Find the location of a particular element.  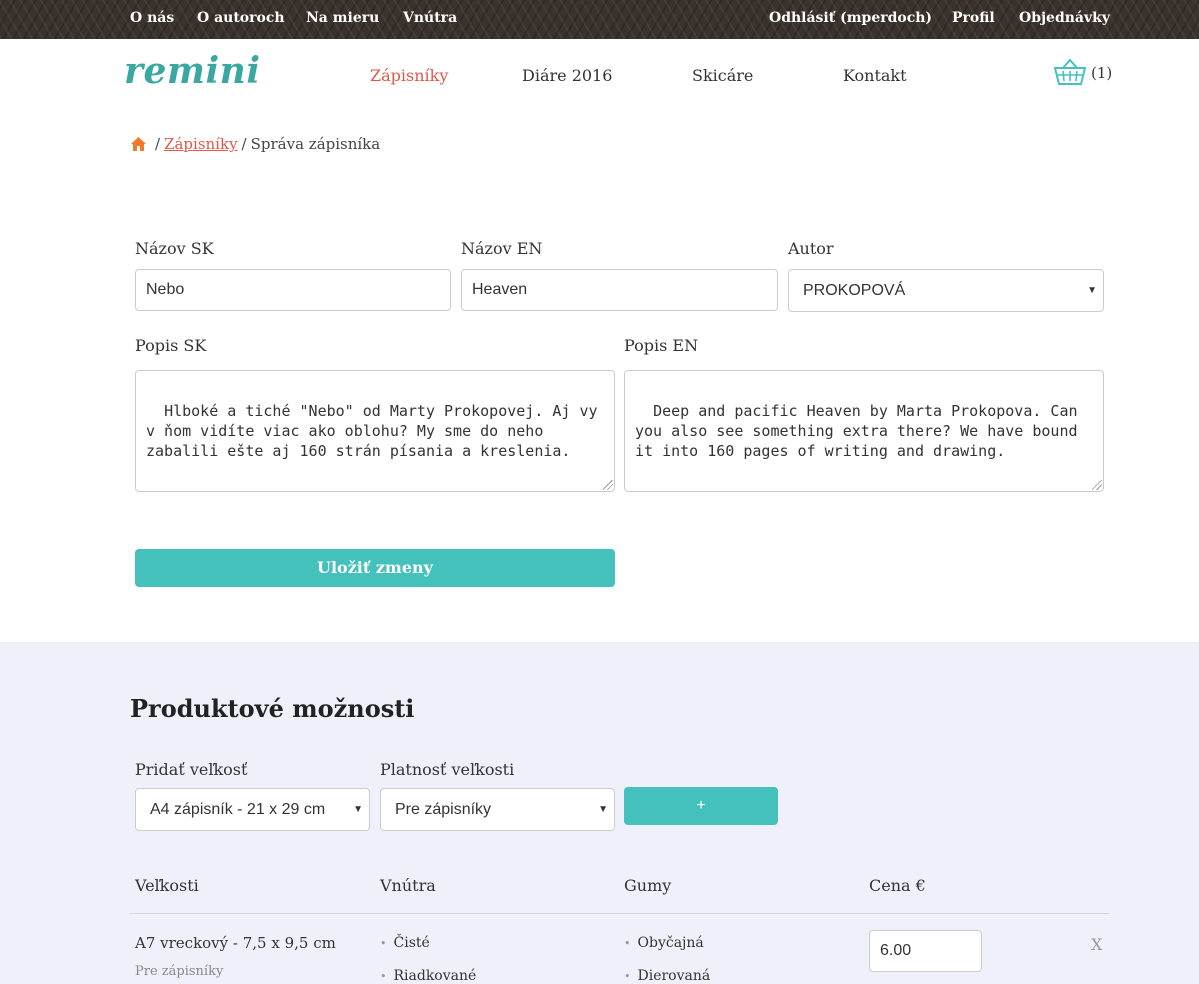

topbar-link-logout: Odhlásiť (mperdoch) is located at coordinates (850, 18).